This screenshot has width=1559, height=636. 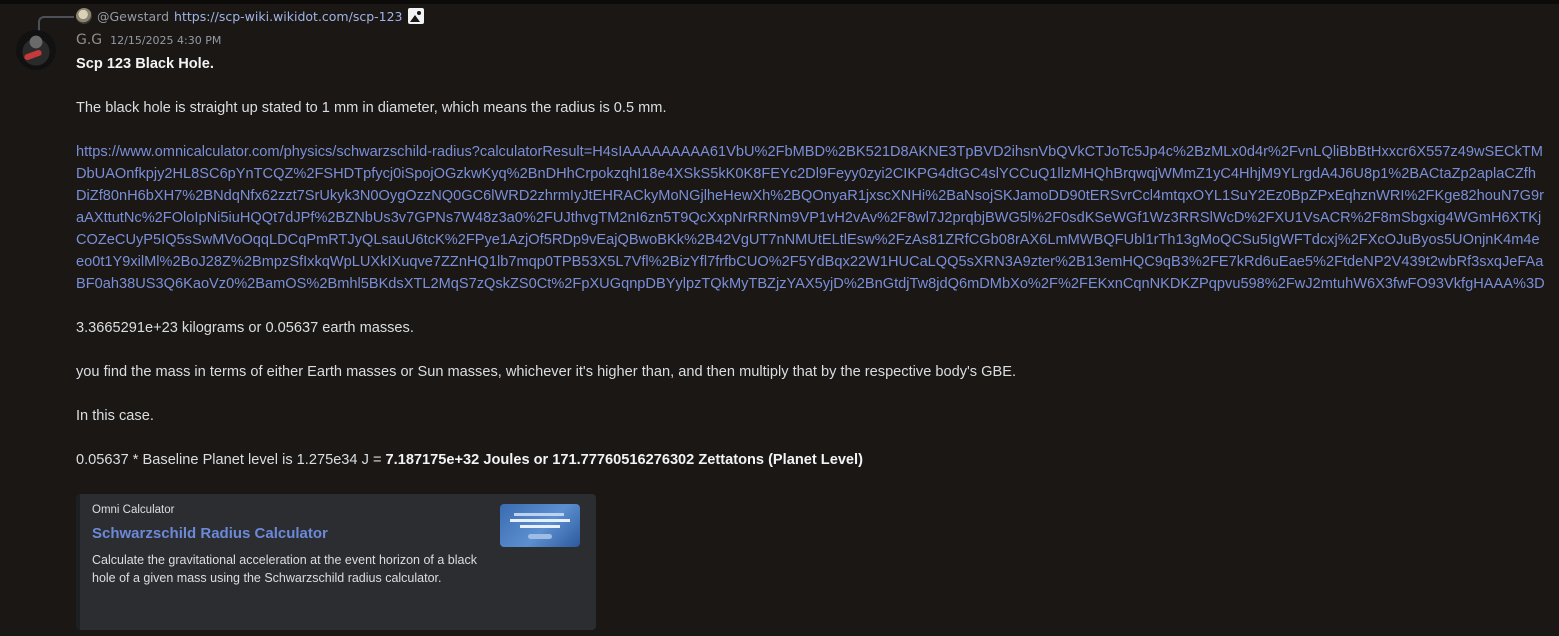 What do you see at coordinates (779, 2) in the screenshot?
I see `top-strip` at bounding box center [779, 2].